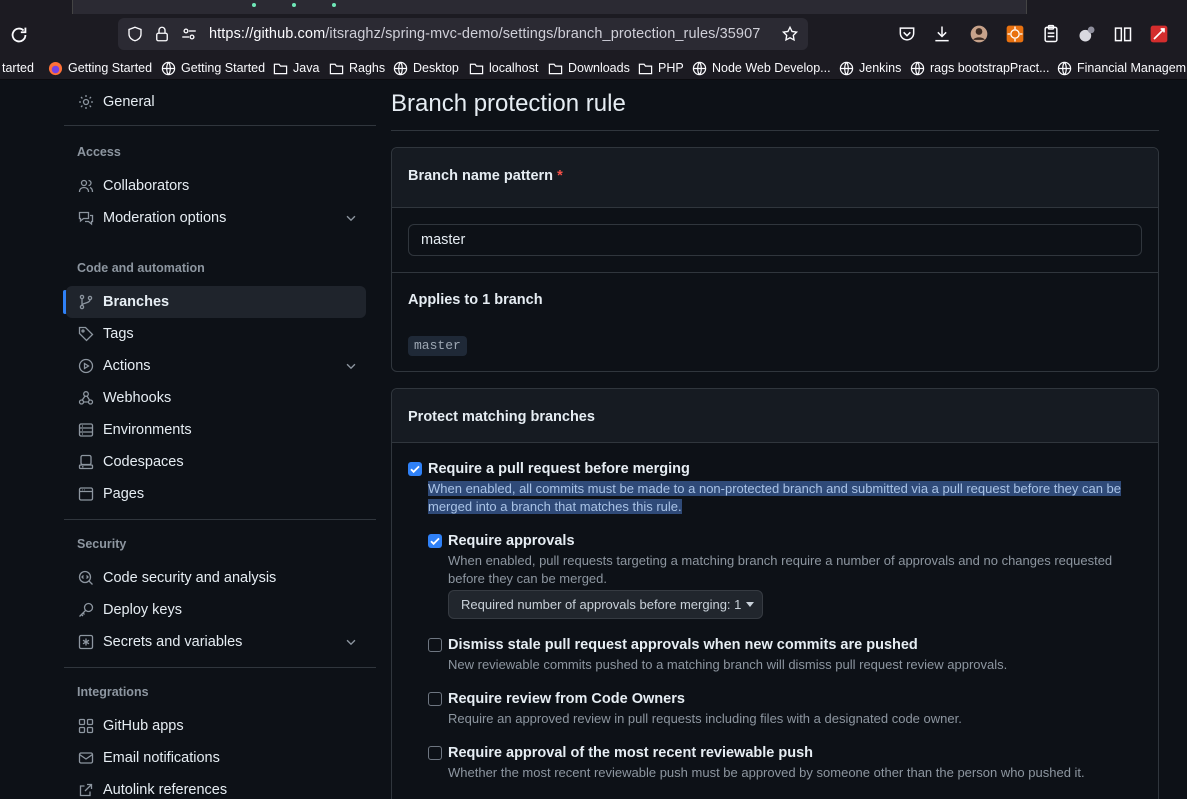 The image size is (1187, 799). Describe the element at coordinates (549, 7) in the screenshot. I see `active-tab` at that location.